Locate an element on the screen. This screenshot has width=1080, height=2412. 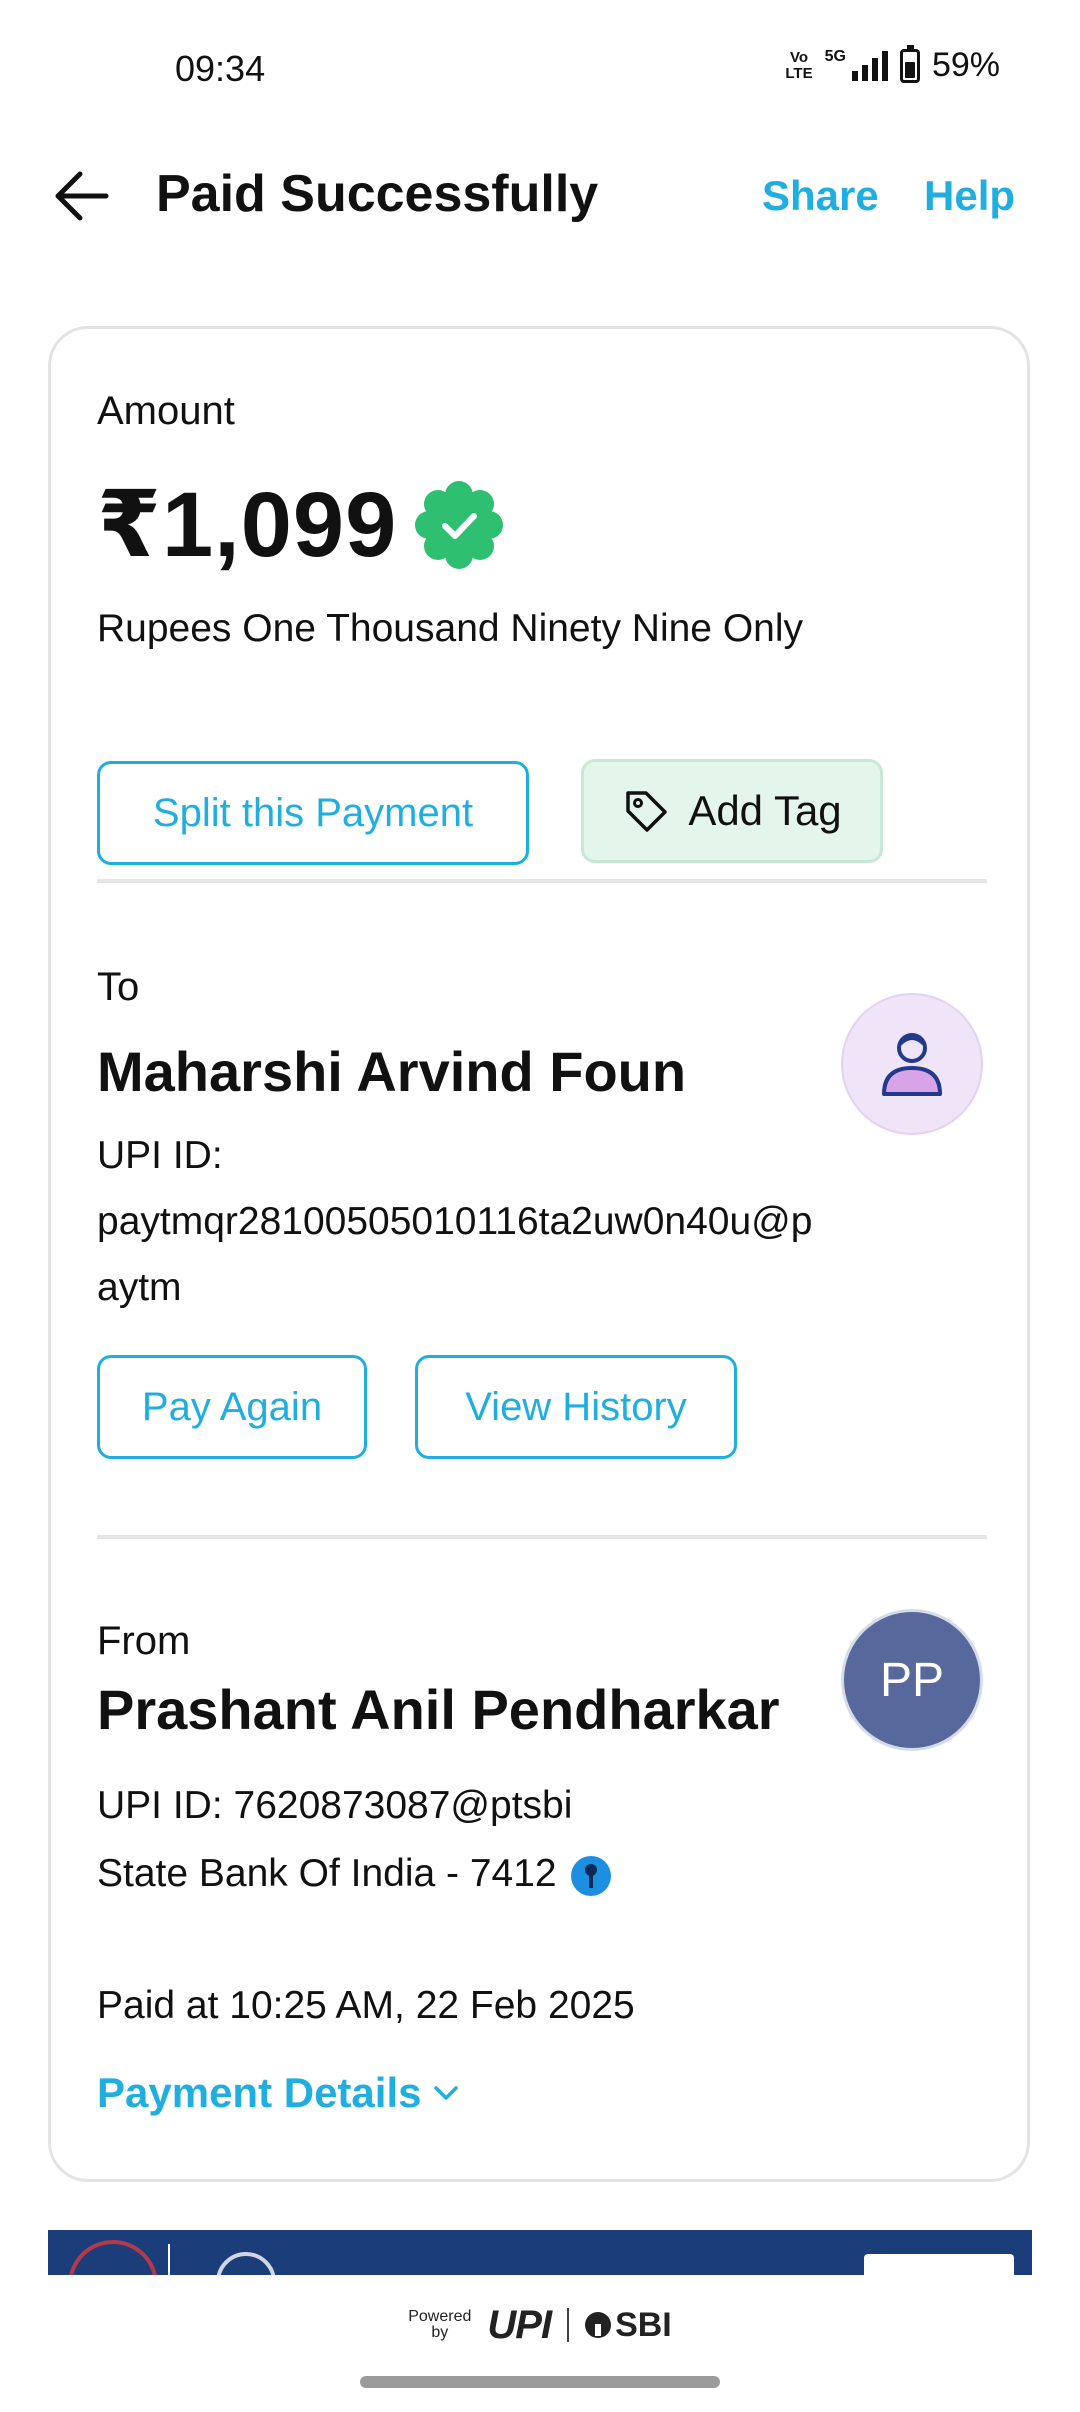
to-label: To is located at coordinates (118, 987).